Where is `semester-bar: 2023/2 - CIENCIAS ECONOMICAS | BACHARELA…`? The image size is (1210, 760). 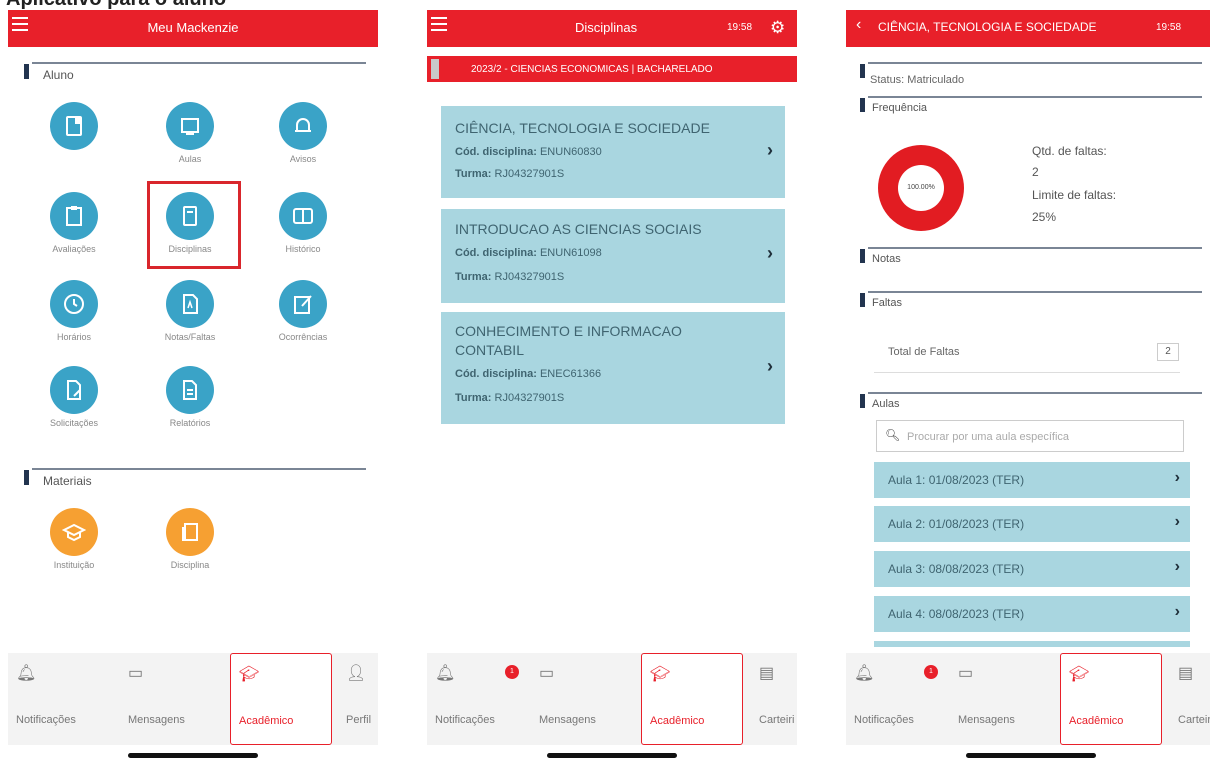
semester-bar: 2023/2 - CIENCIAS ECONOMICAS | BACHARELA… is located at coordinates (612, 69).